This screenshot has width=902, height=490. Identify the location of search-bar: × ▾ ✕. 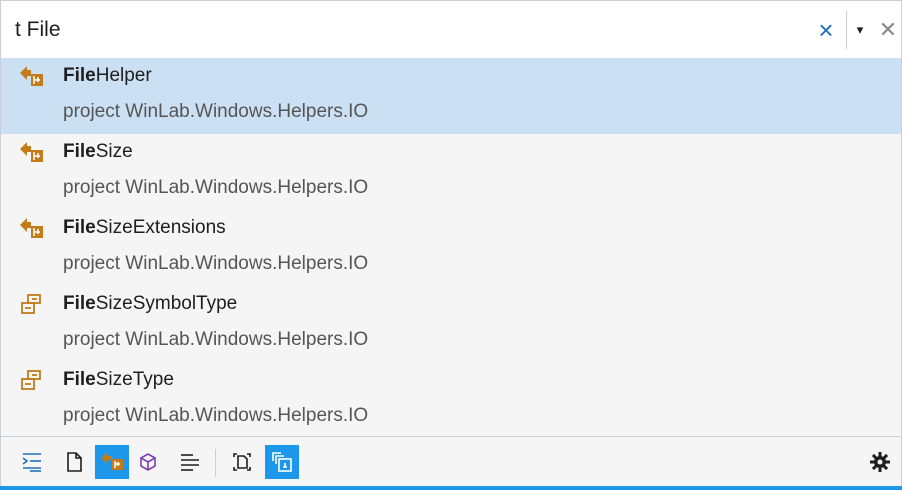
(451, 29).